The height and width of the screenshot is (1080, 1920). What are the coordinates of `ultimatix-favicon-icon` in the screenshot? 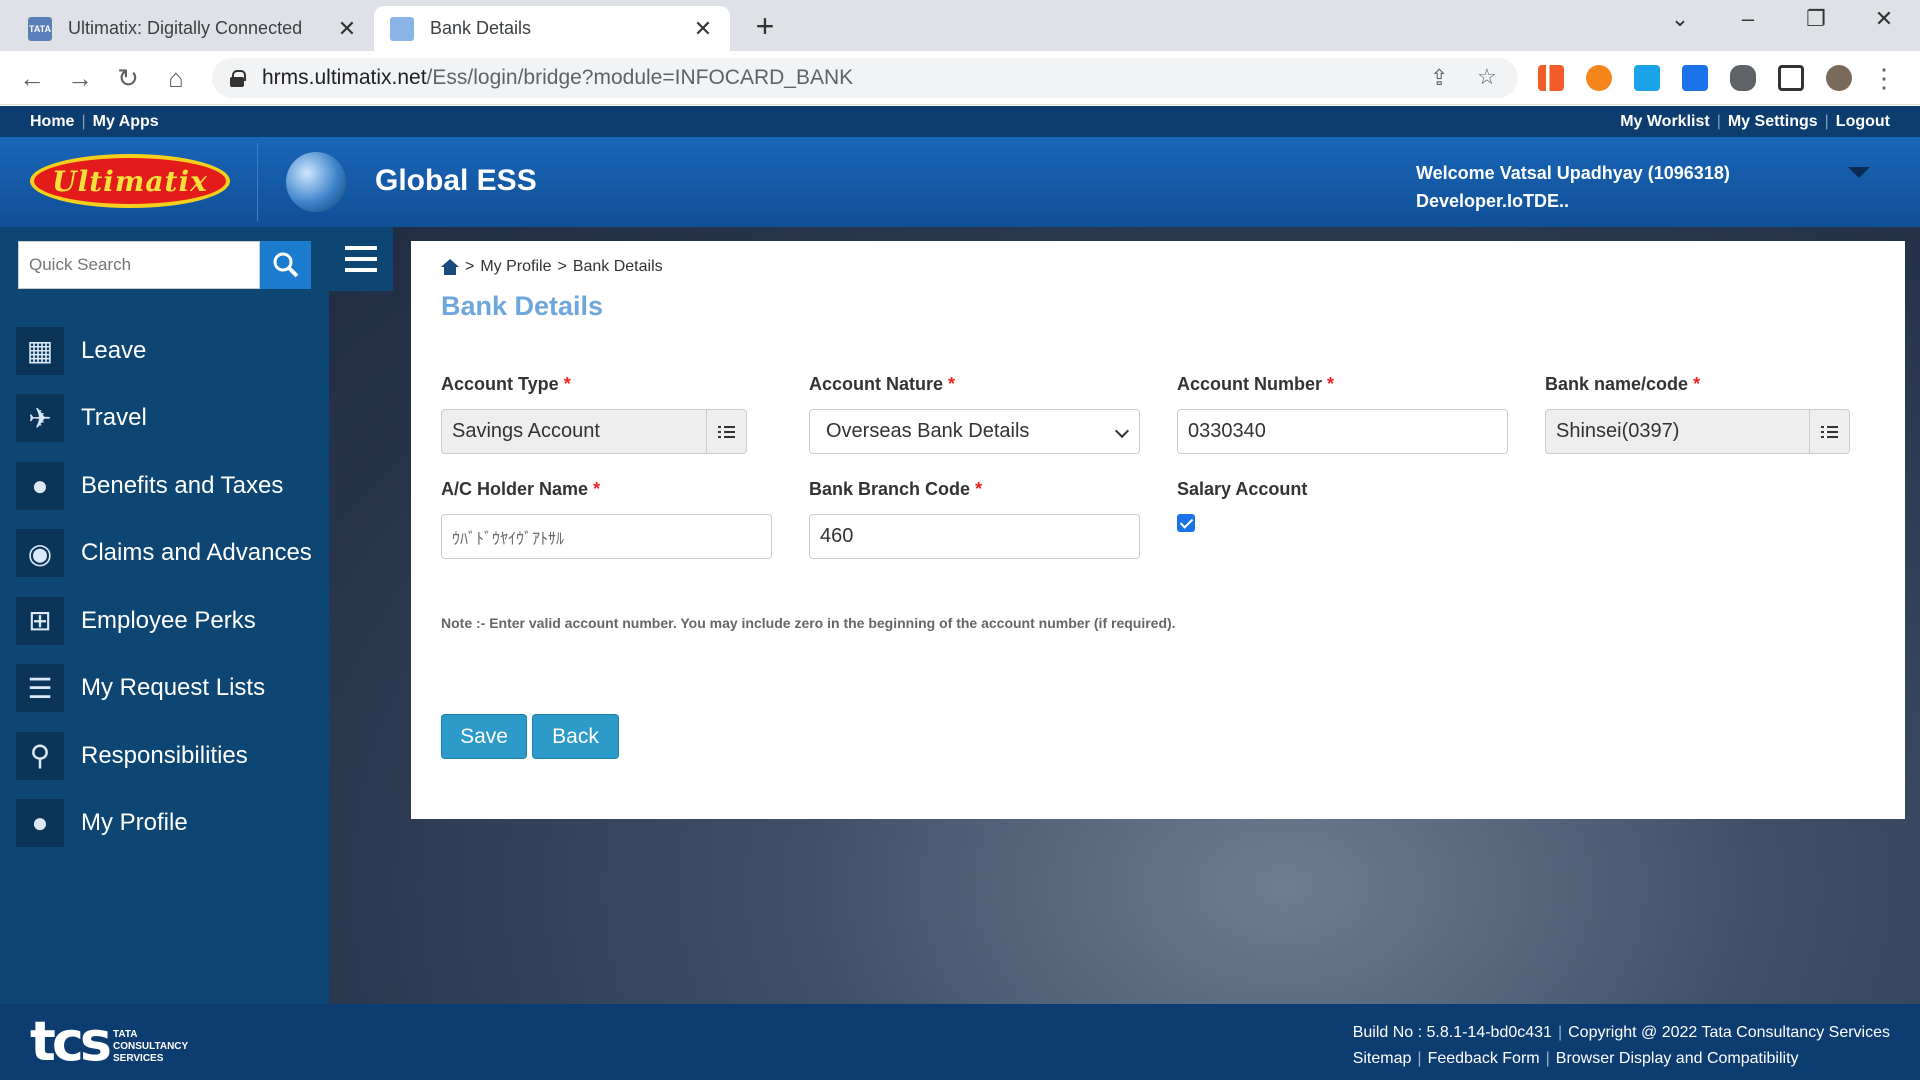 It's located at (402, 28).